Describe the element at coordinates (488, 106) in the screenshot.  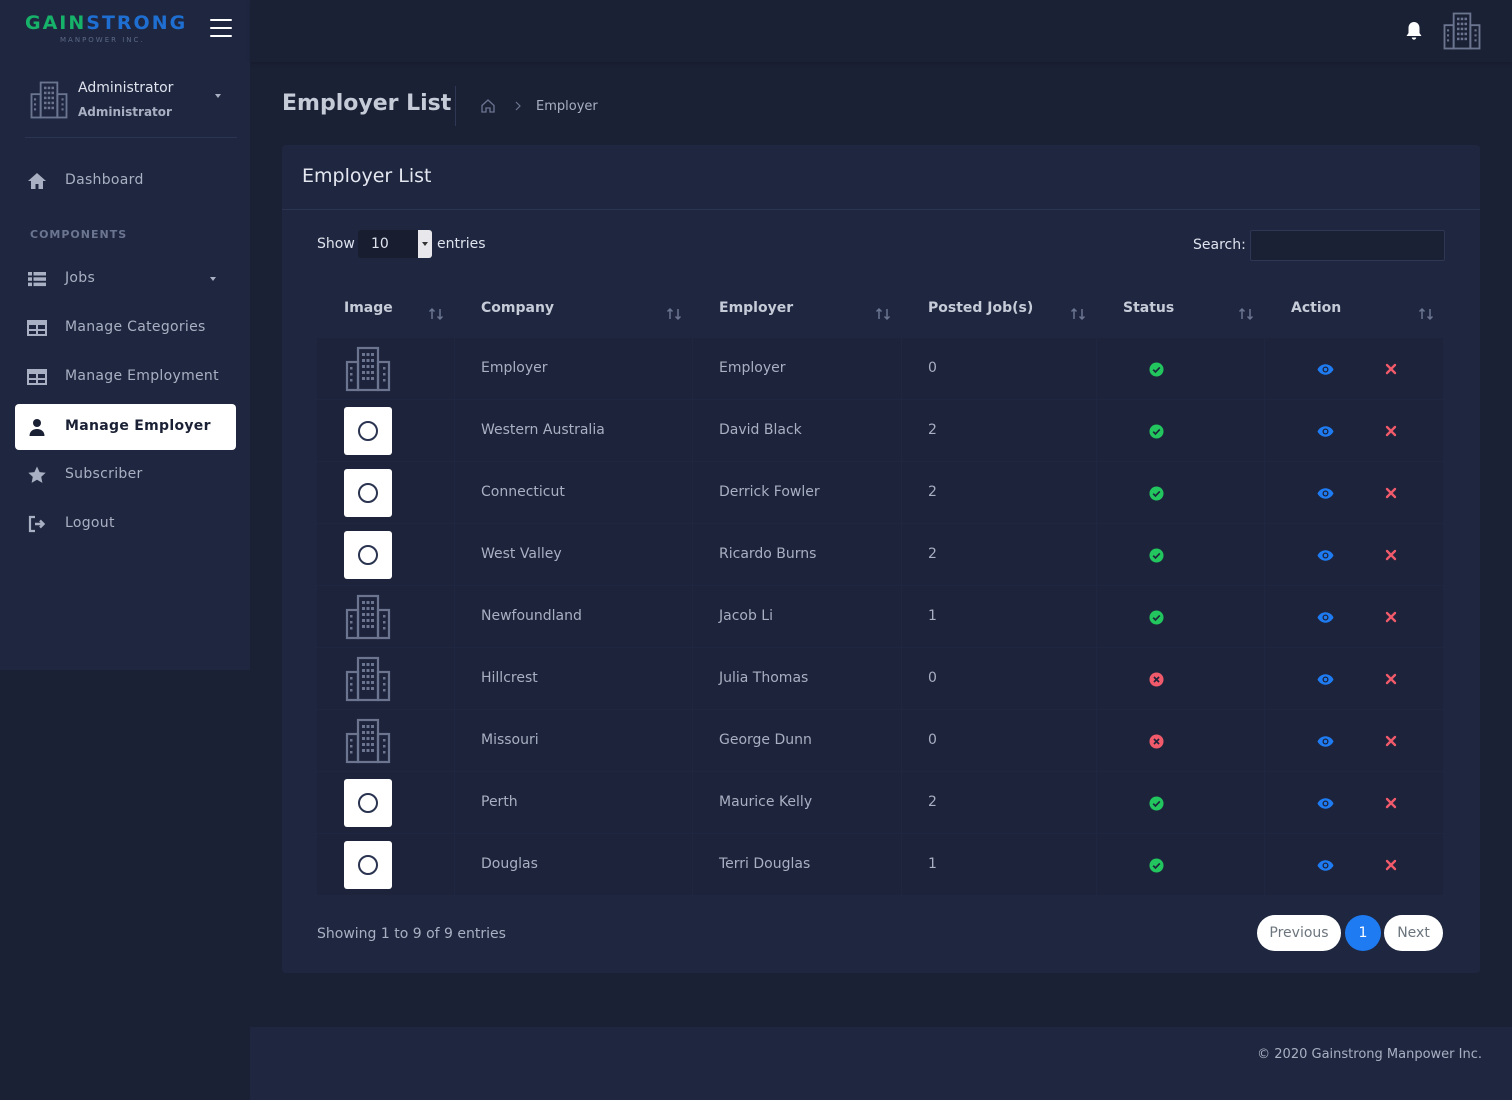
I see `home-icon` at that location.